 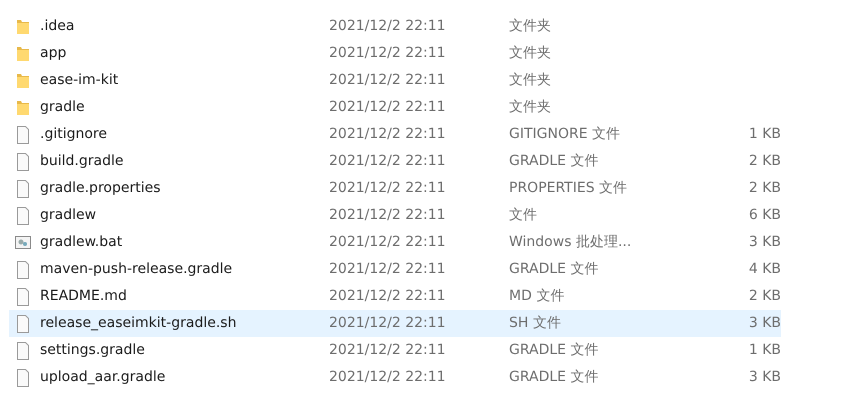 I want to click on file-type: PROPERTIES 文件, so click(x=568, y=188).